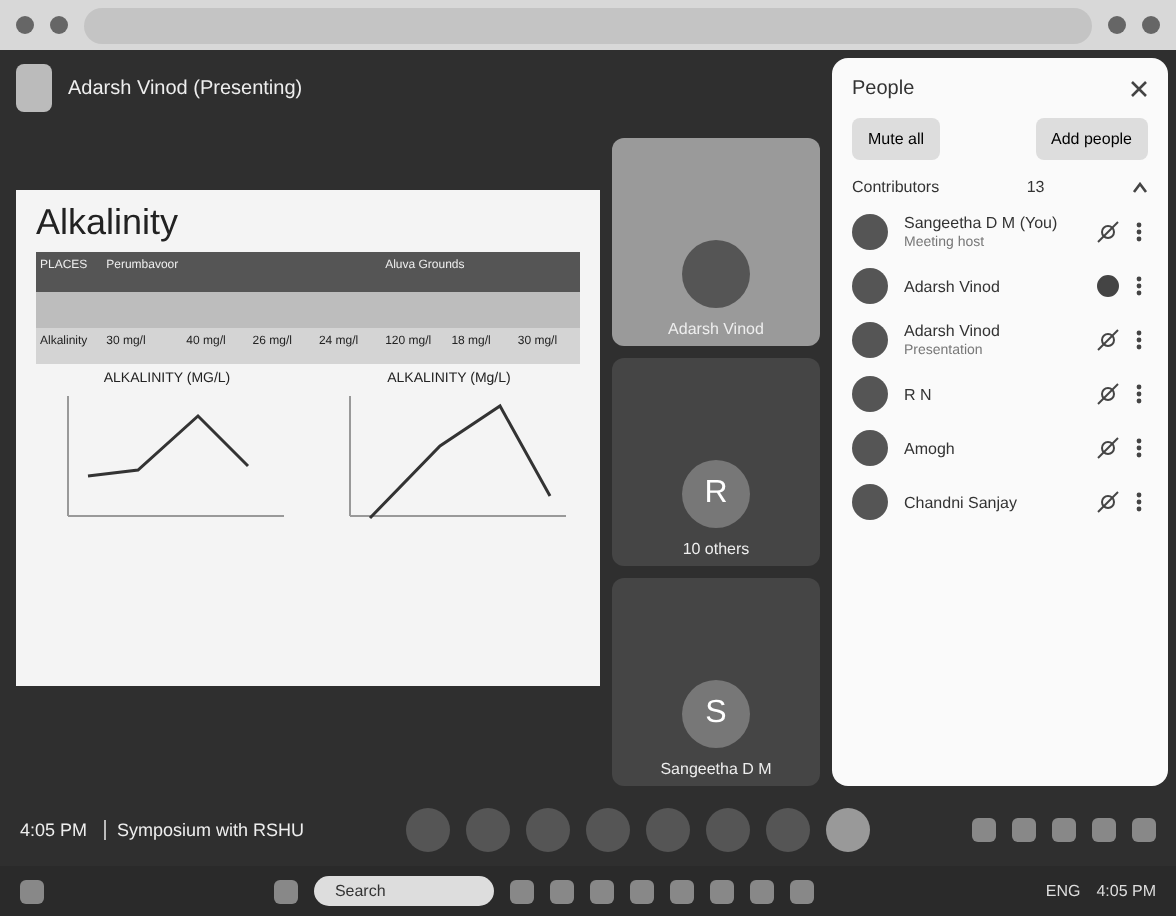 This screenshot has width=1176, height=916. Describe the element at coordinates (716, 329) in the screenshot. I see `participant-name: Adarsh Vinod` at that location.